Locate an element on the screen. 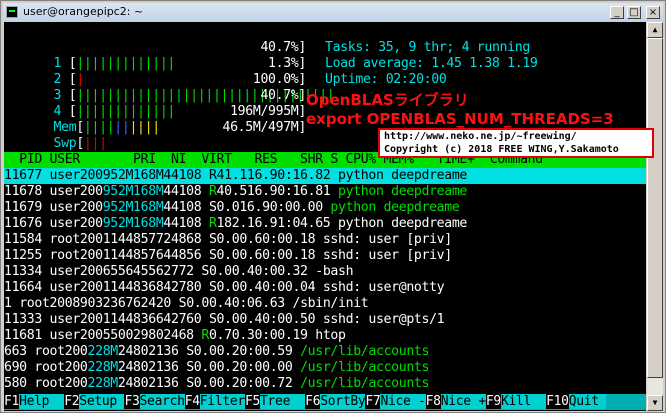 The image size is (666, 413). cpu-meter-4: 4 [||||||||||||| is located at coordinates (114, 111).